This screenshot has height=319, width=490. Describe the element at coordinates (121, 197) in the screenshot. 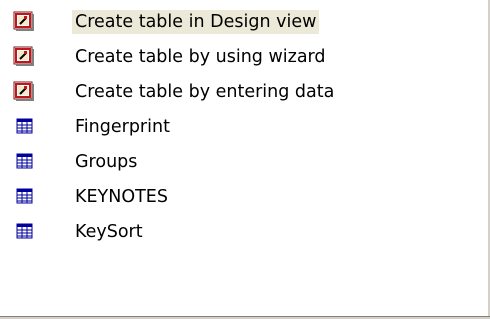

I see `list-item-label: KEYNOTES` at that location.